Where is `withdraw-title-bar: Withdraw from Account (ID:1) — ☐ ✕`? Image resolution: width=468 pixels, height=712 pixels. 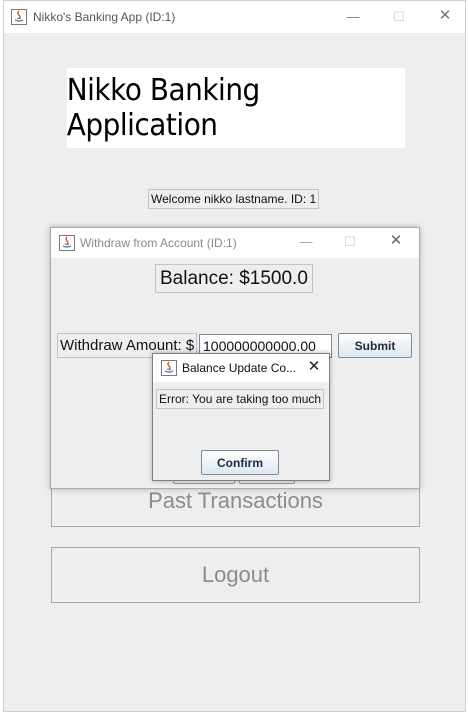 withdraw-title-bar: Withdraw from Account (ID:1) — ☐ ✕ is located at coordinates (235, 243).